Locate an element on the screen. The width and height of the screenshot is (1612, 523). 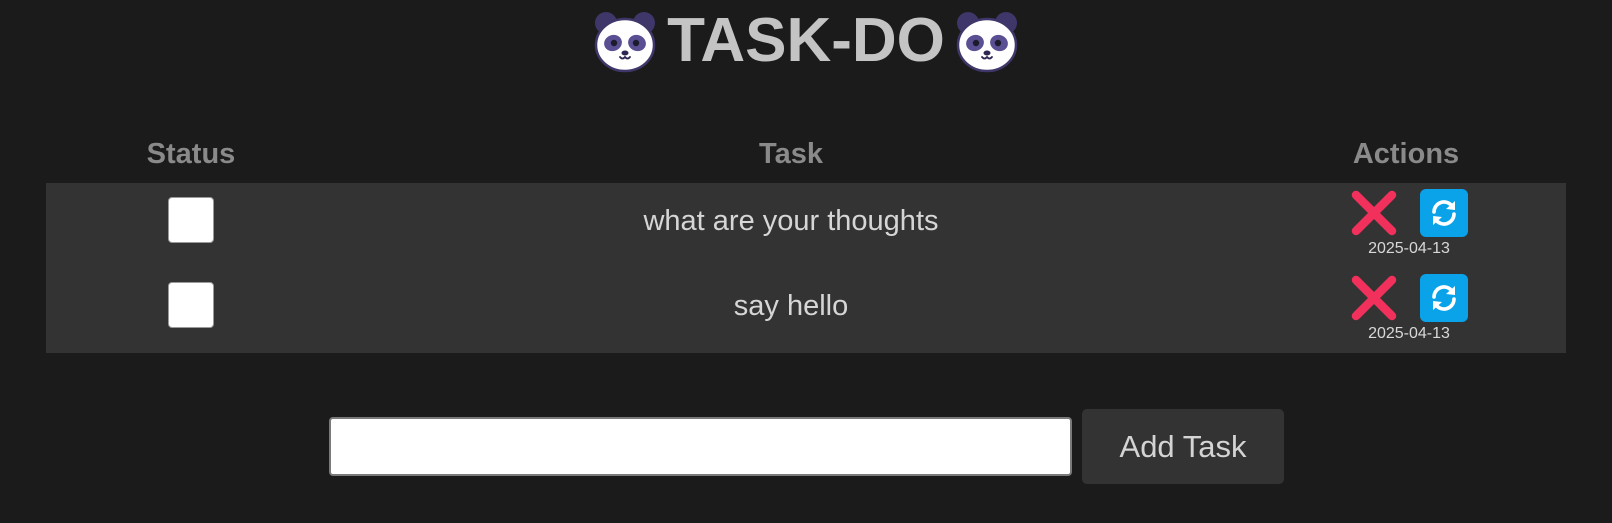
add-task-button: Add Task is located at coordinates (1183, 446).